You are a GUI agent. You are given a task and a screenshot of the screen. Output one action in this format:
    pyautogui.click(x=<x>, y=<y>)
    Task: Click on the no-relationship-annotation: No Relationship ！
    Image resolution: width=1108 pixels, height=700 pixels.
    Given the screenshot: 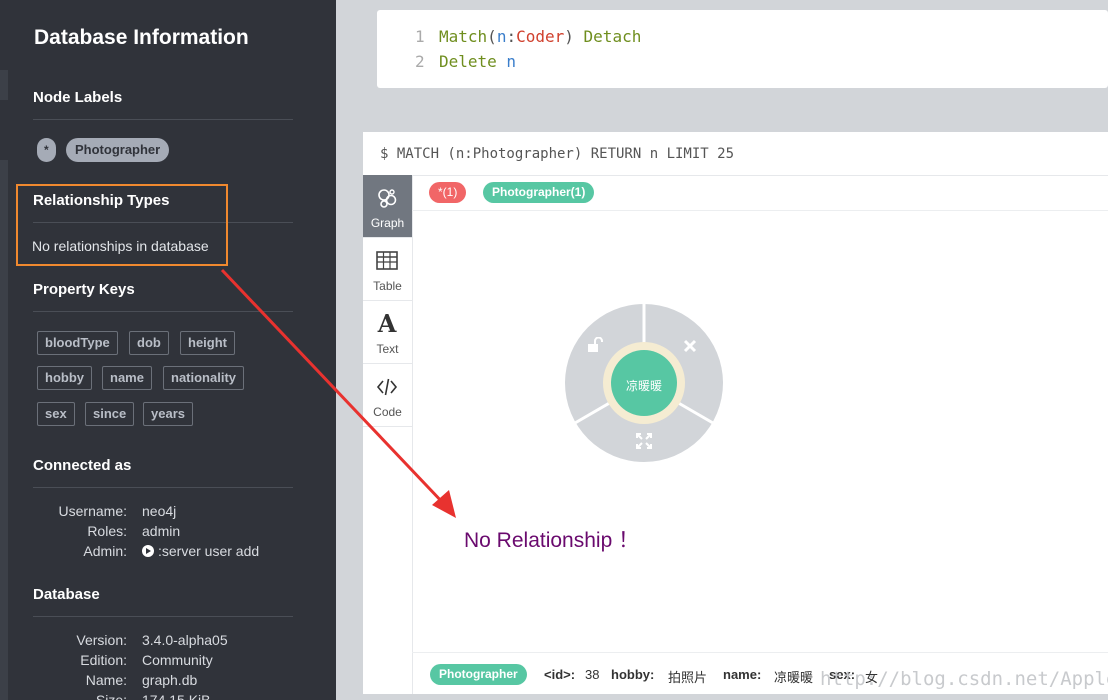 What is the action you would take?
    pyautogui.click(x=552, y=540)
    